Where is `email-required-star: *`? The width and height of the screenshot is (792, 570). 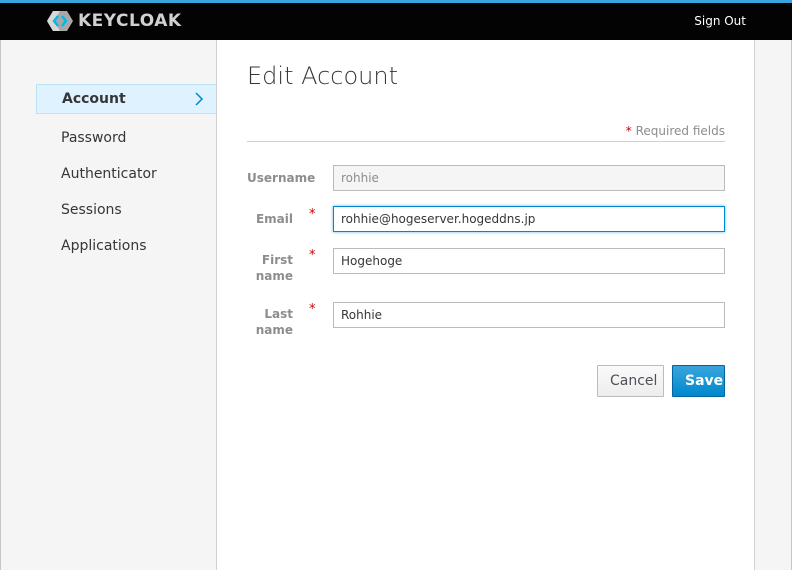 email-required-star: * is located at coordinates (312, 214).